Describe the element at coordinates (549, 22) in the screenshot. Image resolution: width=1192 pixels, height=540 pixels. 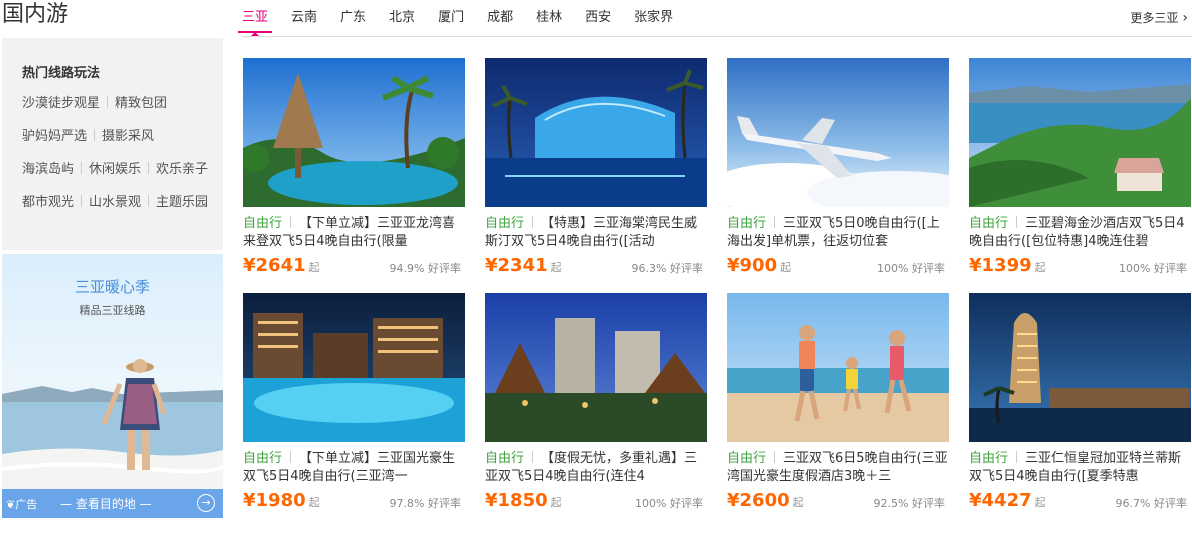
I see `tab-guilin: 桂林` at that location.